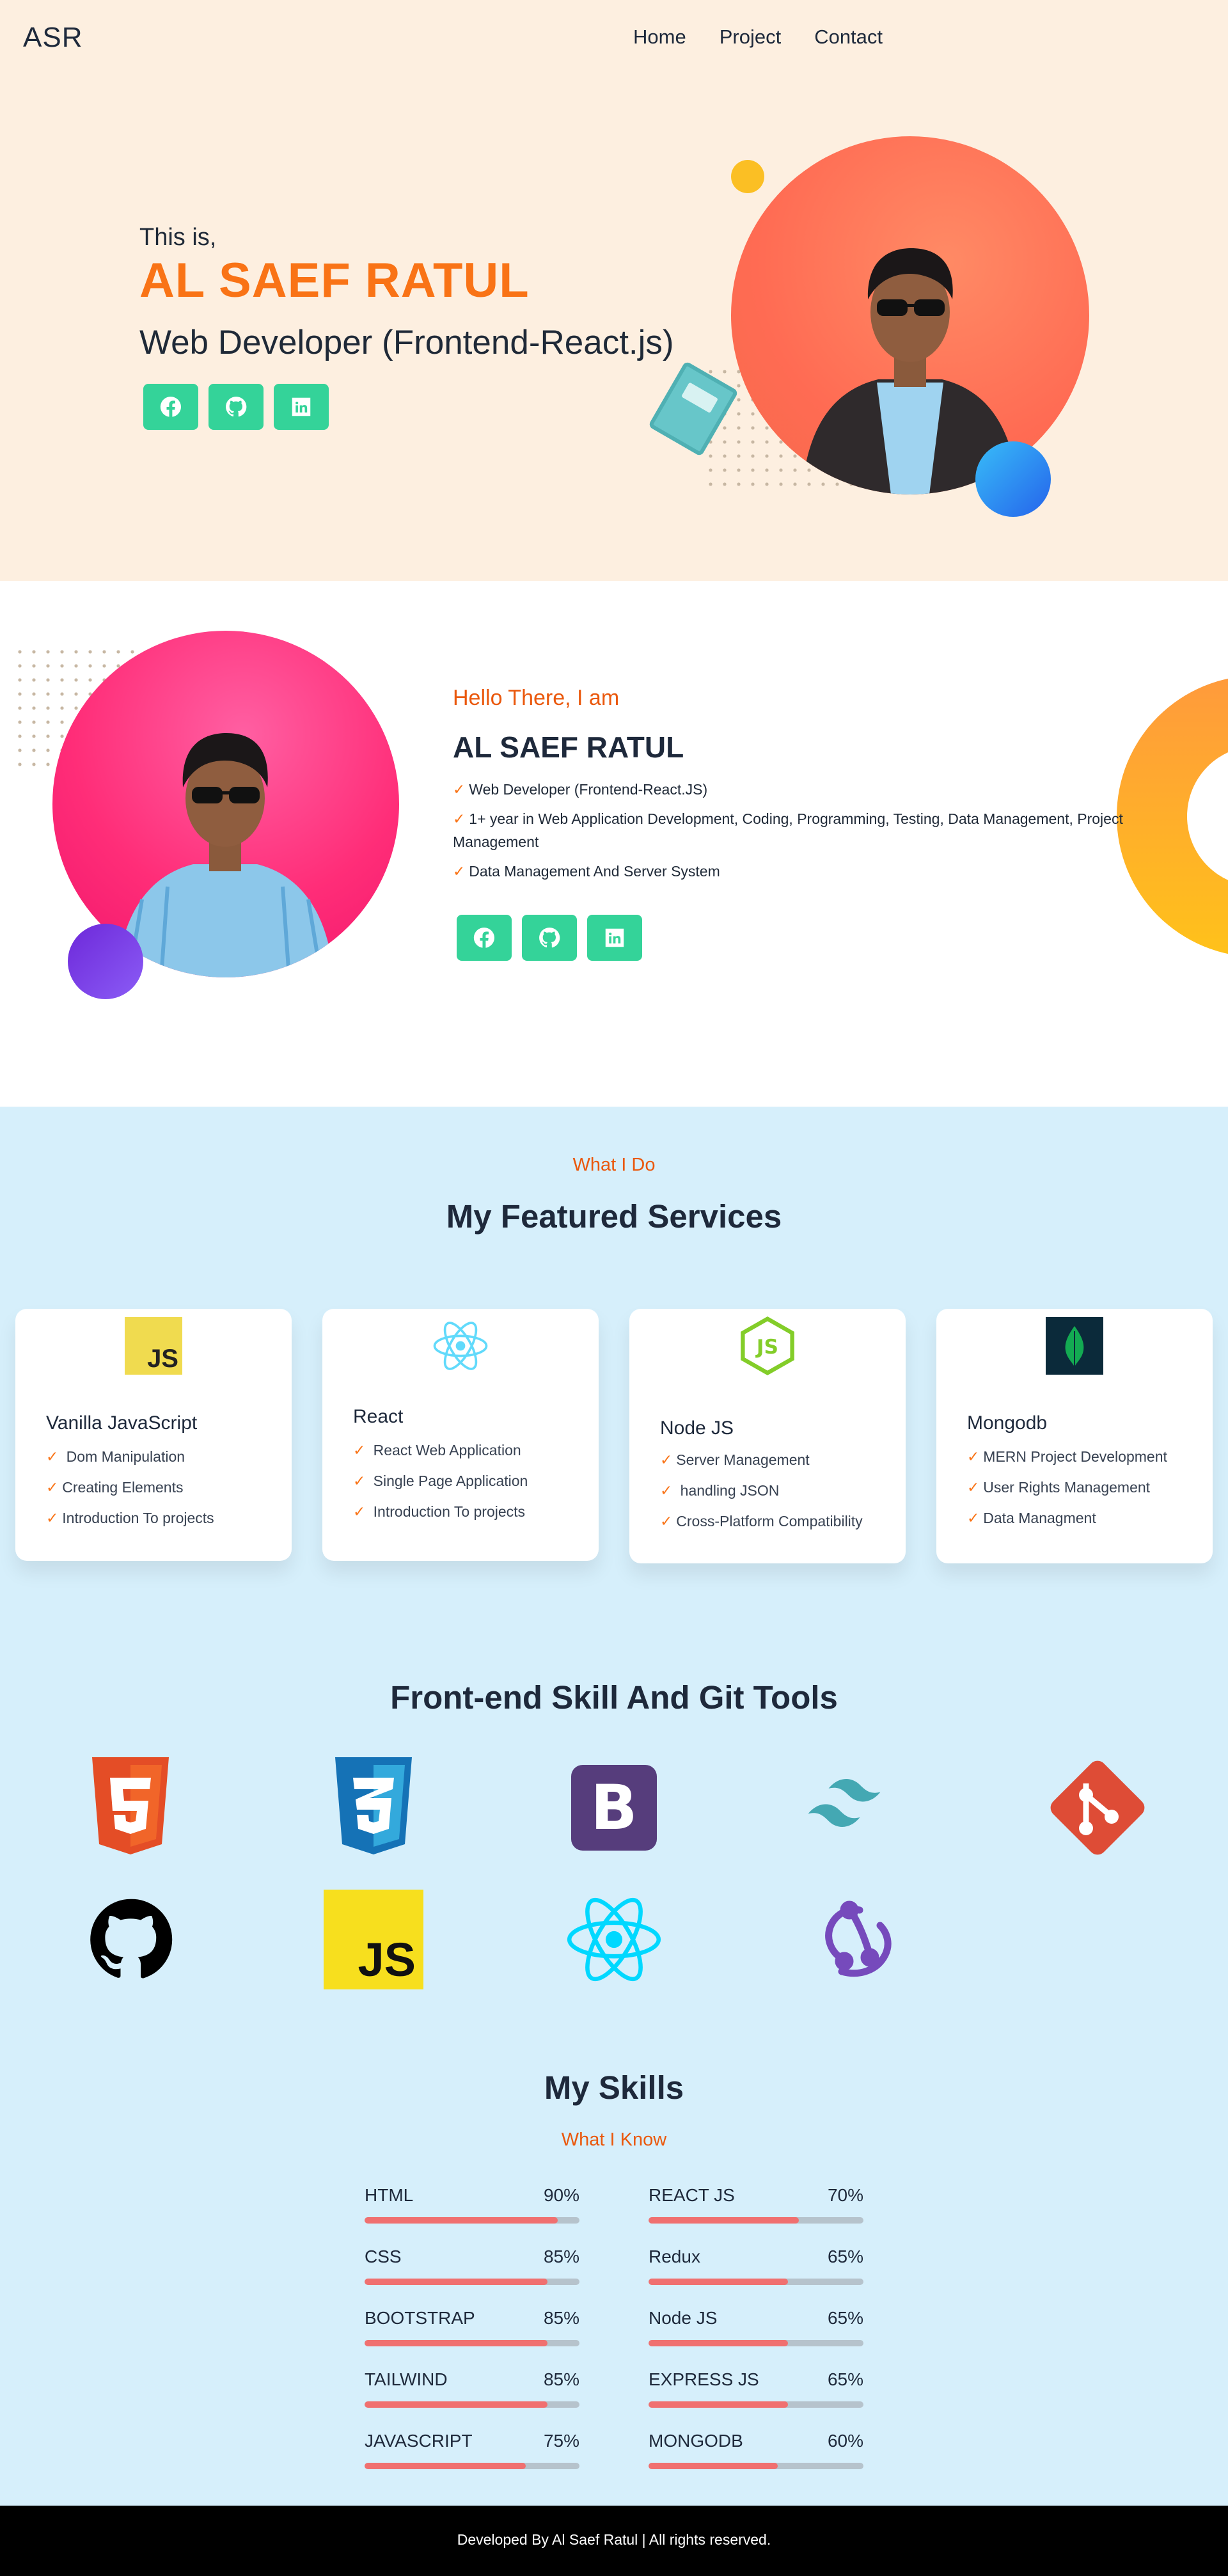 Image resolution: width=1228 pixels, height=2576 pixels. Describe the element at coordinates (1013, 479) in the screenshot. I see `decor-blue-circle` at that location.